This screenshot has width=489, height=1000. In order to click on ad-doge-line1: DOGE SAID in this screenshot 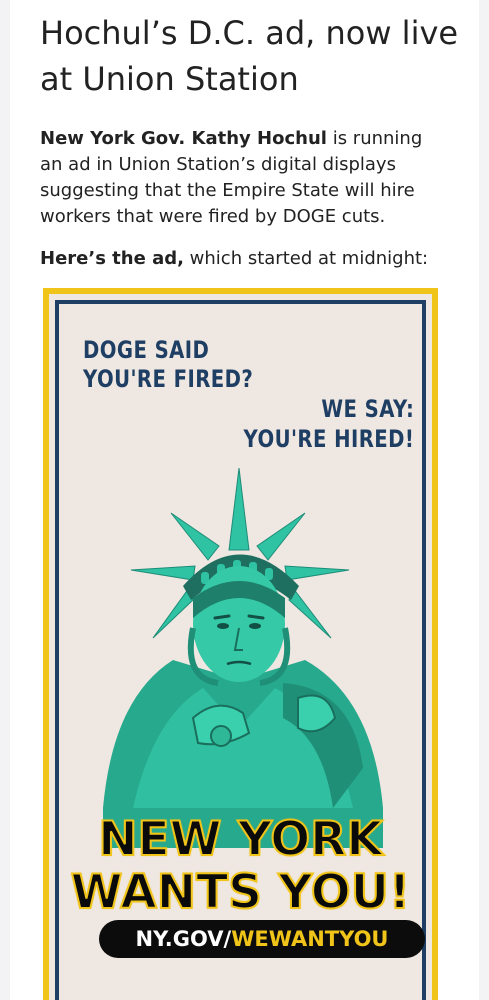, I will do `click(146, 350)`.